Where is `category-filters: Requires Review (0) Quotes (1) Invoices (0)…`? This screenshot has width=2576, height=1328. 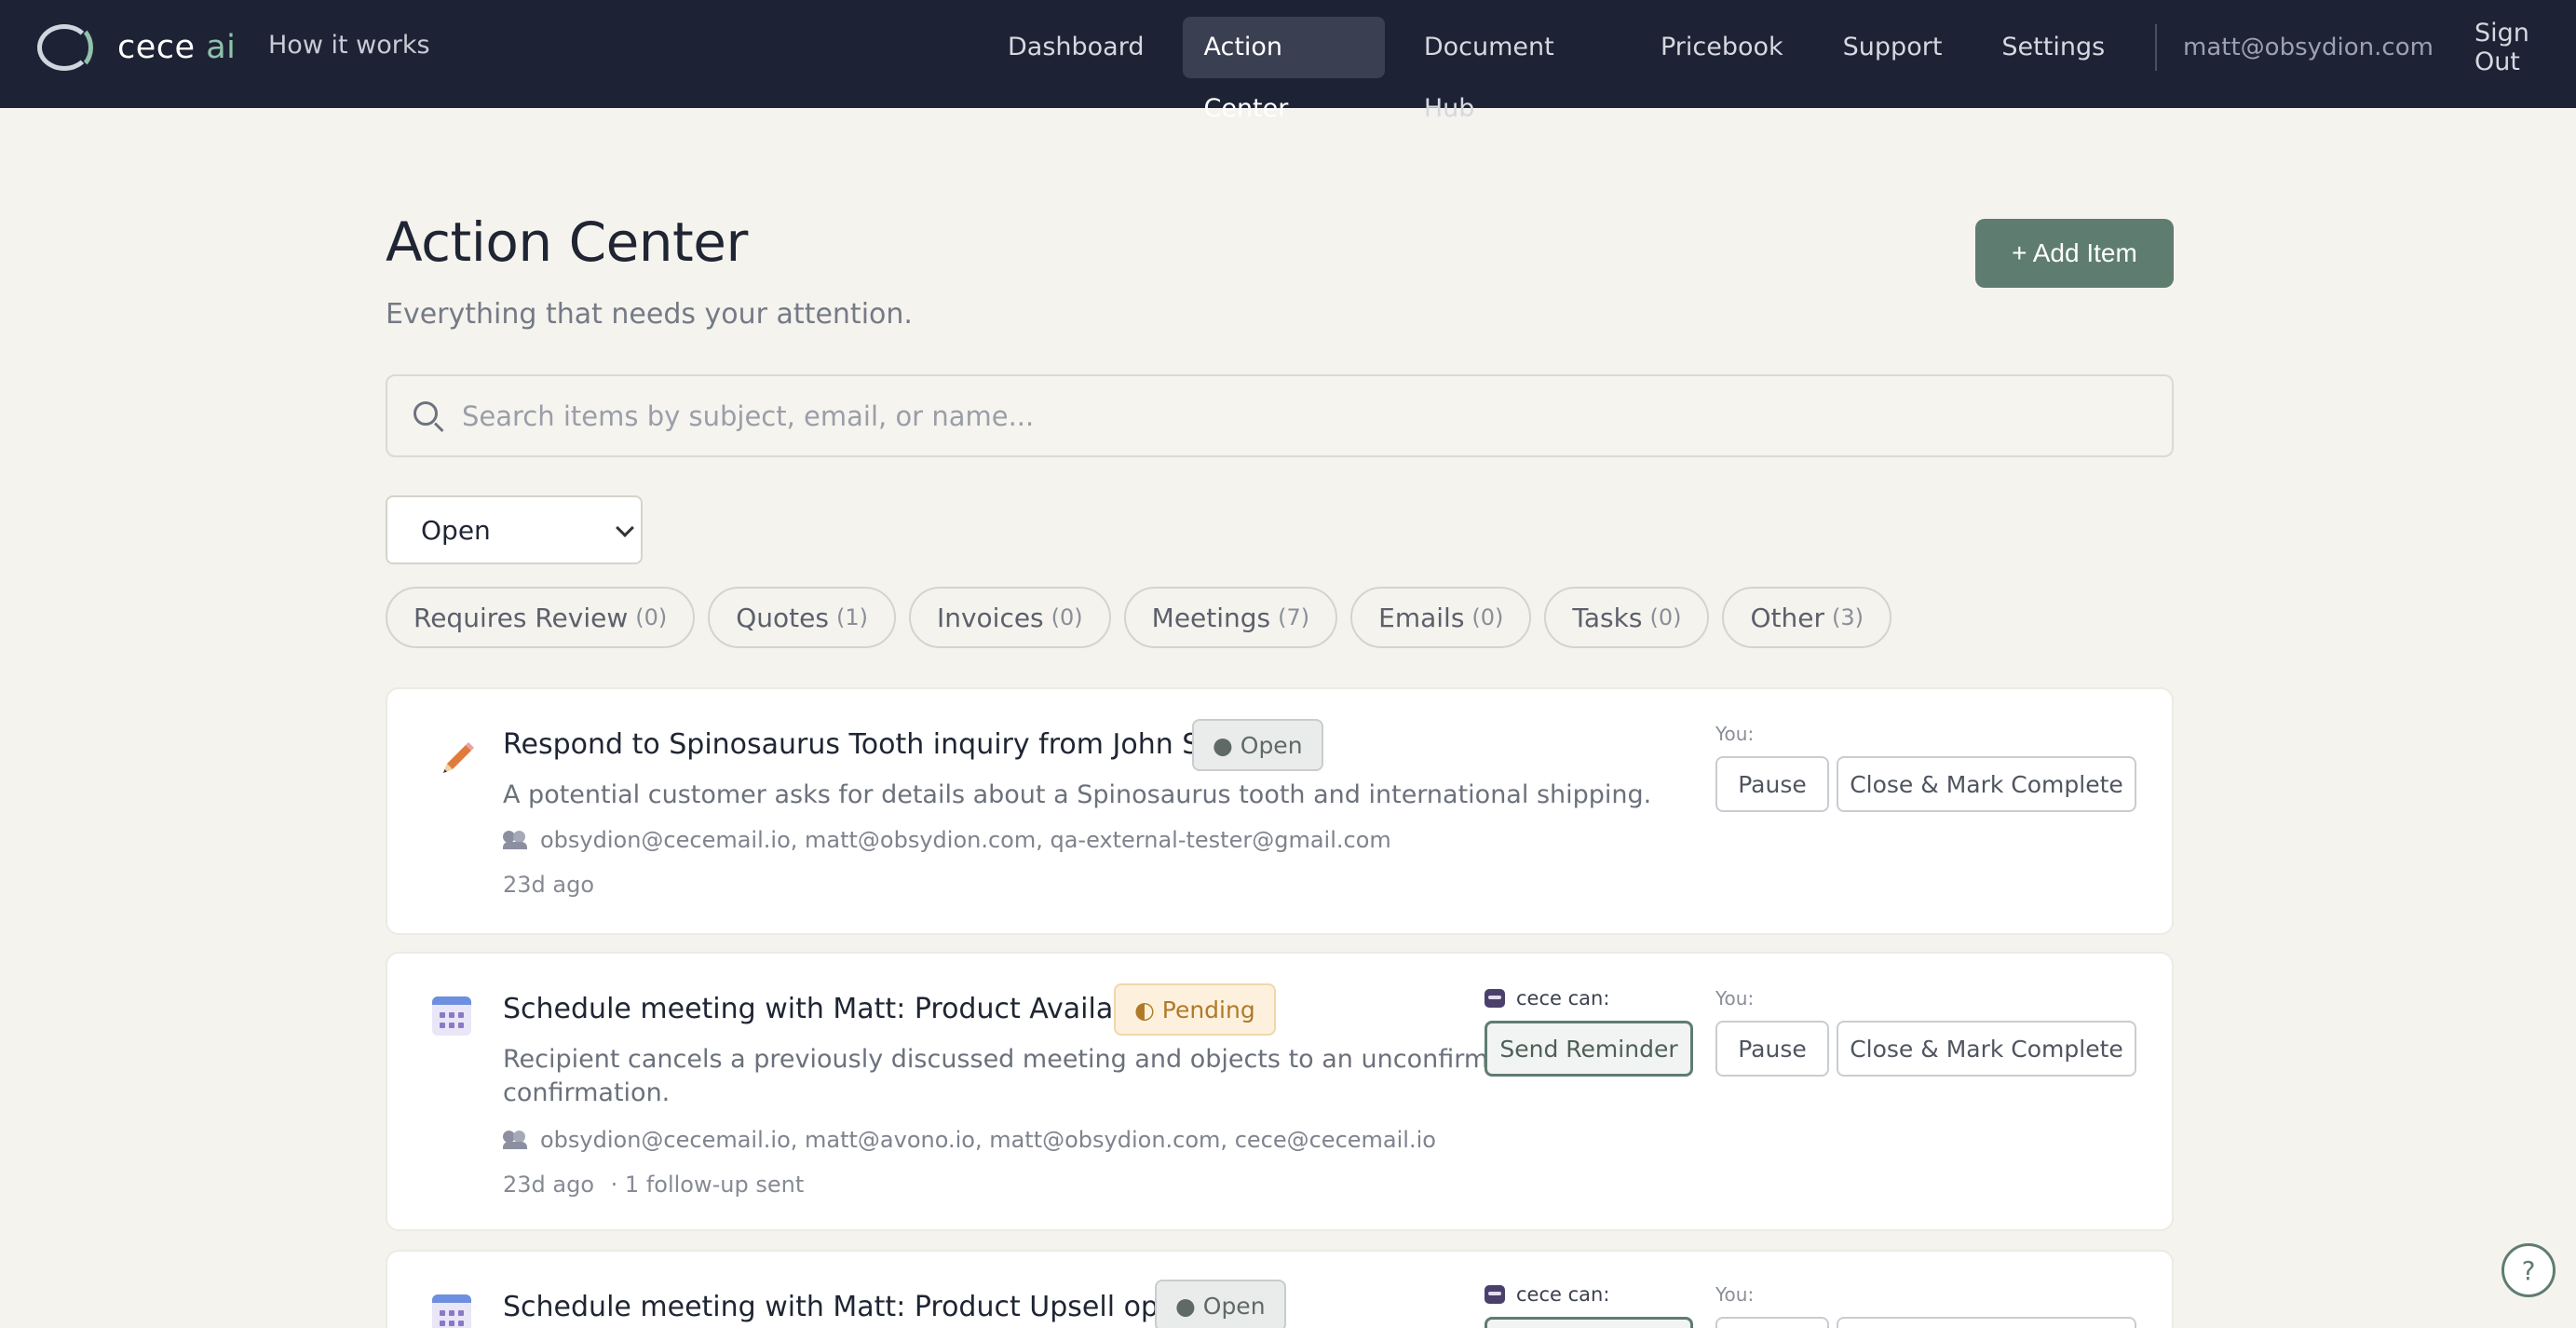 category-filters: Requires Review (0) Quotes (1) Invoices (0)… is located at coordinates (1145, 617).